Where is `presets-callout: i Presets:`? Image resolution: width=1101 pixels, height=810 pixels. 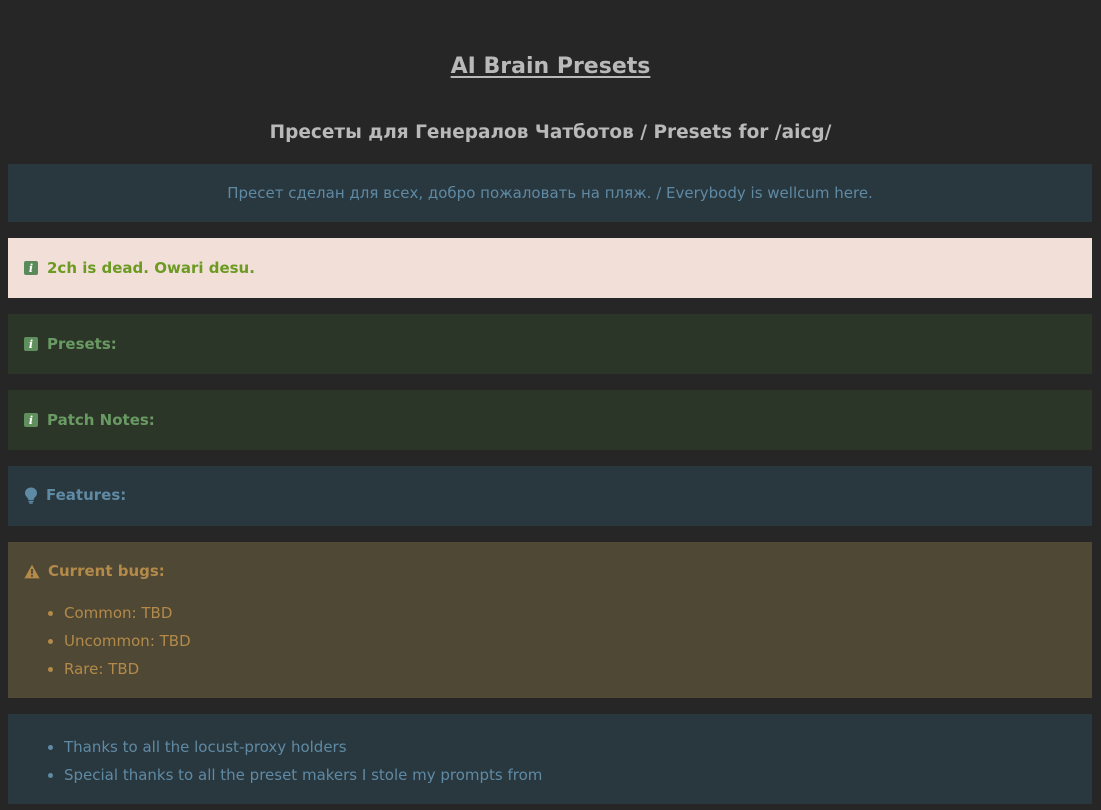 presets-callout: i Presets: is located at coordinates (550, 344).